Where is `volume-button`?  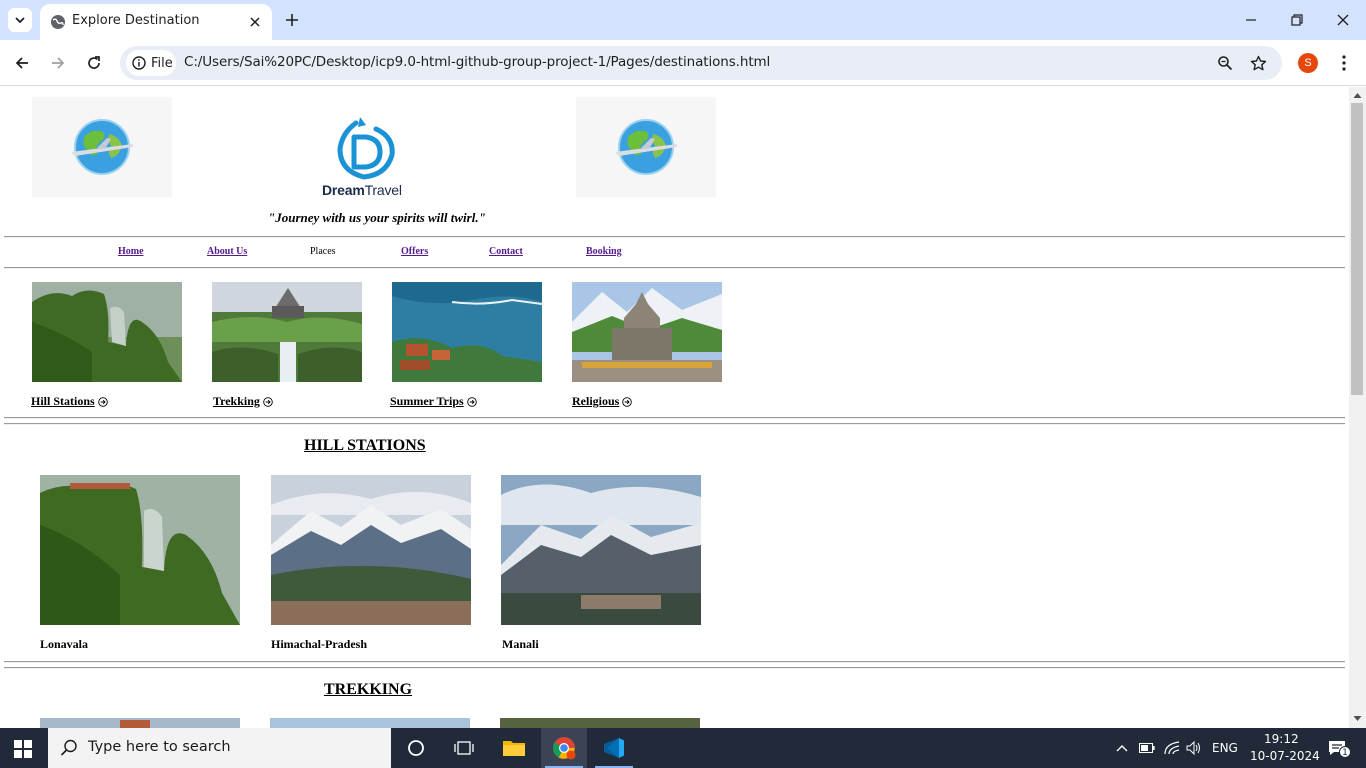 volume-button is located at coordinates (1194, 748).